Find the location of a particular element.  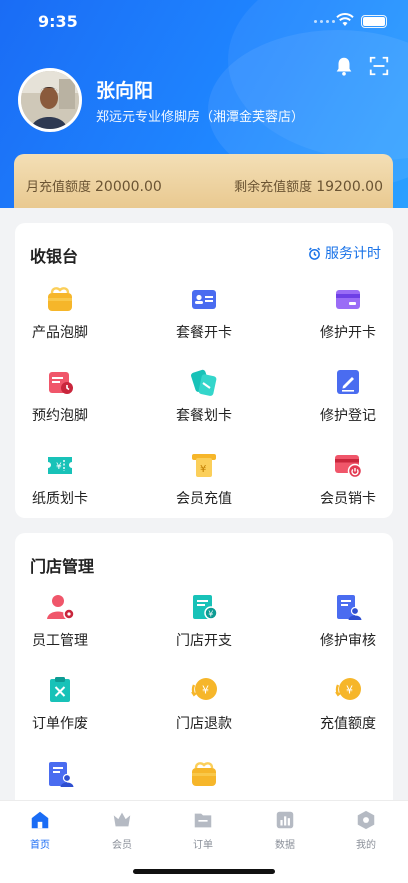

remaining-quota-label: 剩余充值额度 is located at coordinates (273, 187).